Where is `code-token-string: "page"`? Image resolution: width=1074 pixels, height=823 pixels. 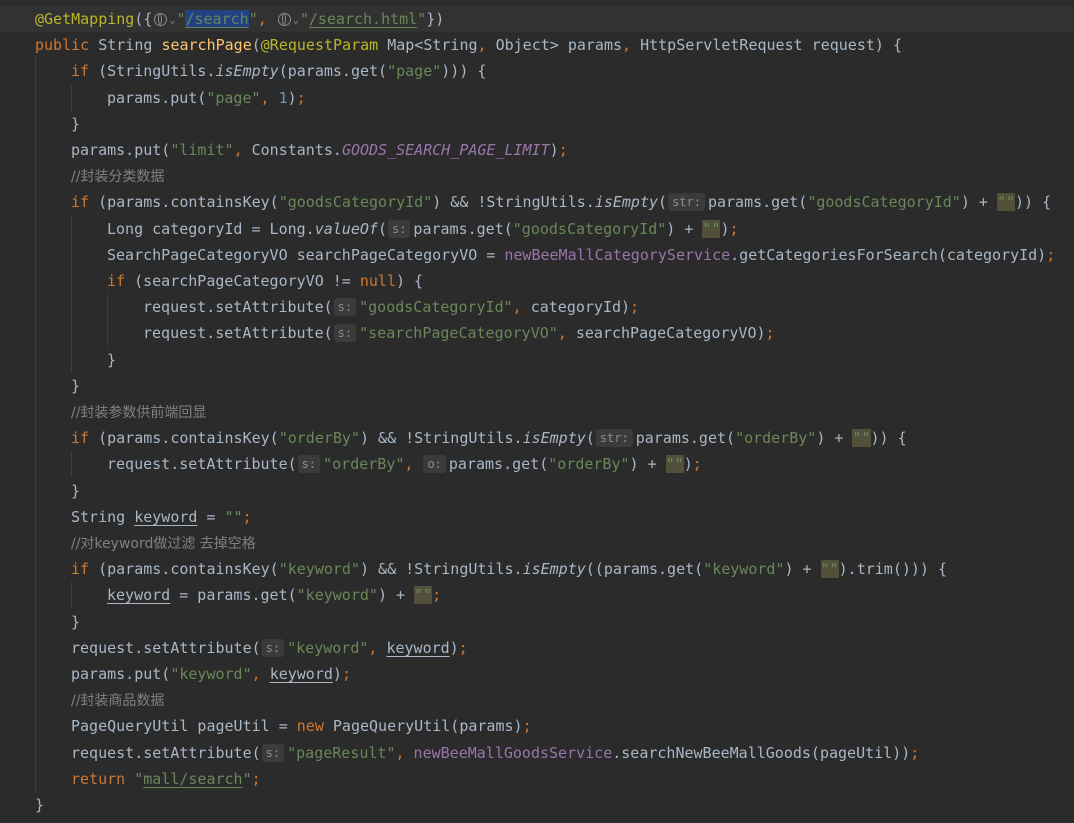 code-token-string: "page" is located at coordinates (414, 71).